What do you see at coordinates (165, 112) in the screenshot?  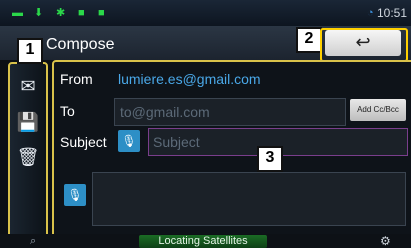 I see `to-placeholder: to@gmail.com` at bounding box center [165, 112].